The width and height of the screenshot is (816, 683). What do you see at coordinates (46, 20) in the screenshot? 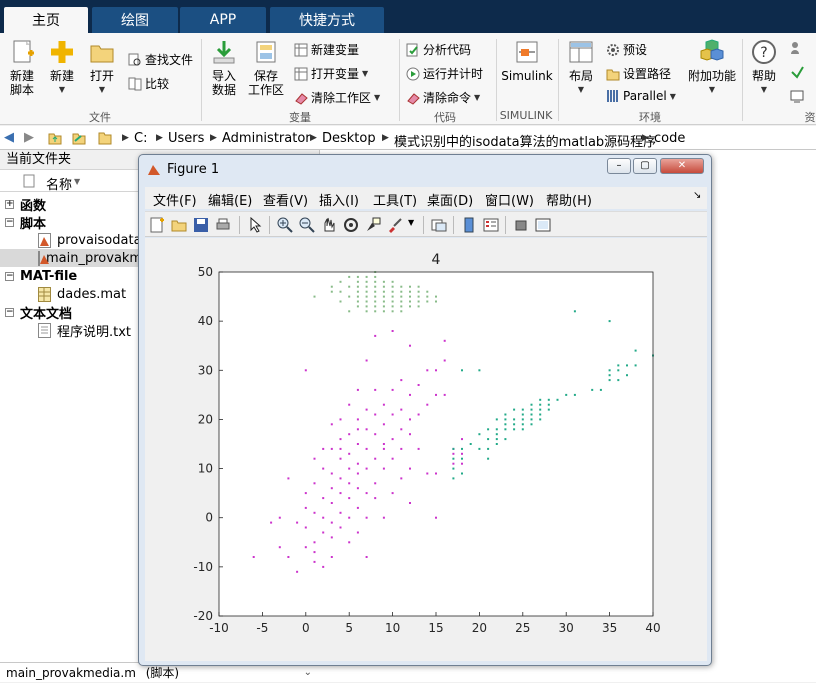
I see `tab-home: 主页` at bounding box center [46, 20].